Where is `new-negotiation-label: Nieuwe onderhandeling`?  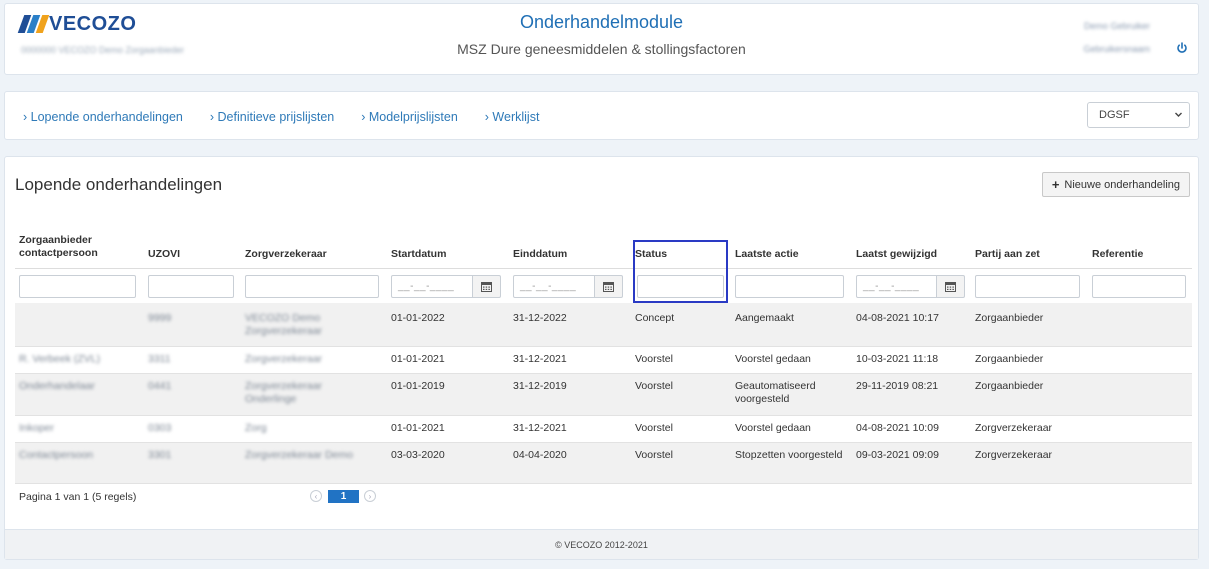 new-negotiation-label: Nieuwe onderhandeling is located at coordinates (1122, 184).